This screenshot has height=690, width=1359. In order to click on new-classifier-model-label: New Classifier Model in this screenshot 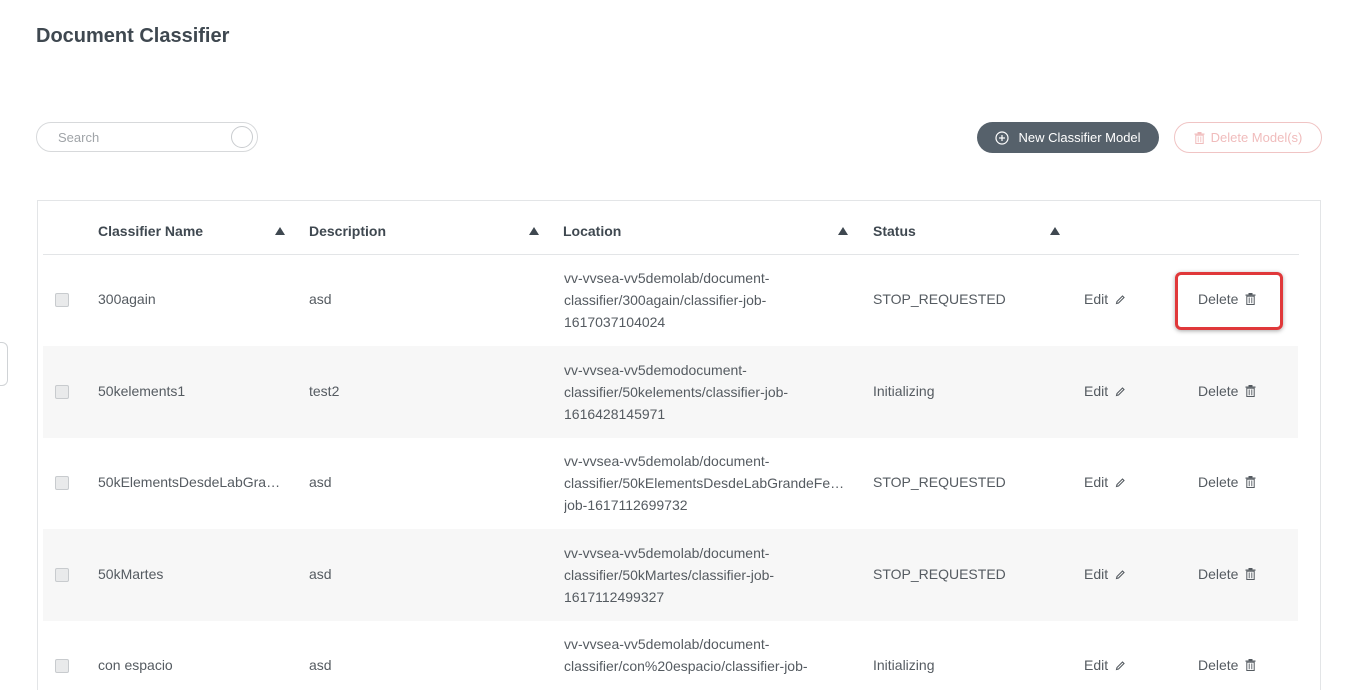, I will do `click(1079, 137)`.